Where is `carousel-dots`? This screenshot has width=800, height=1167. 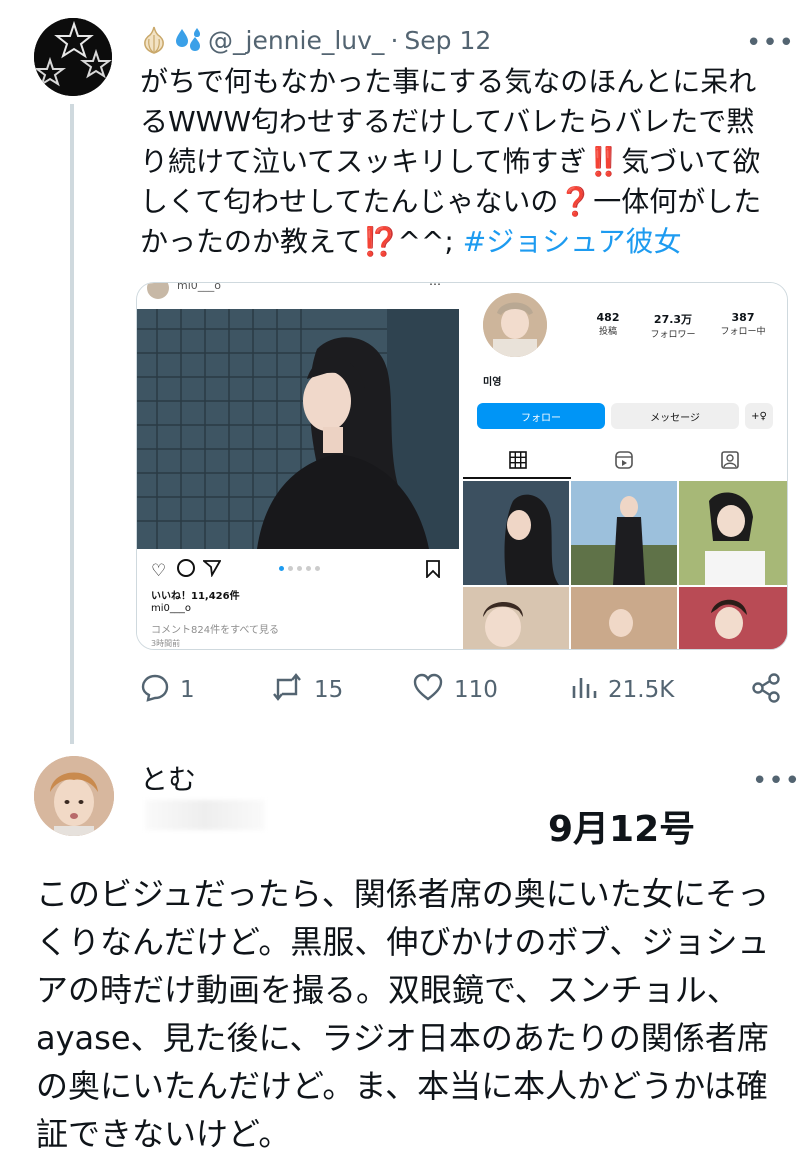 carousel-dots is located at coordinates (299, 568).